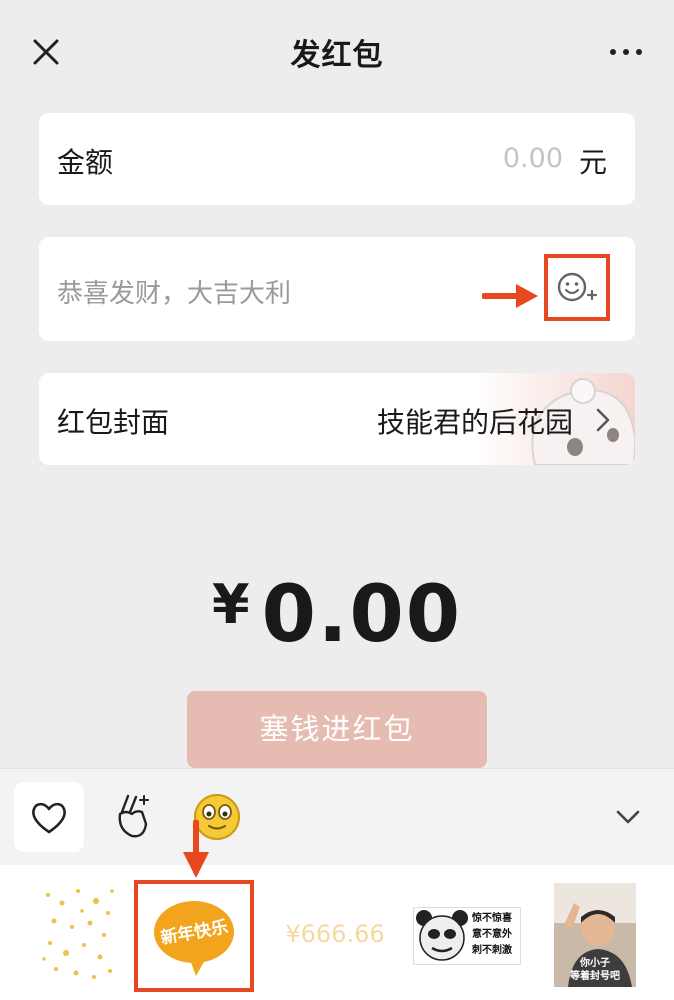  I want to click on emoji-panel-tabs, so click(337, 817).